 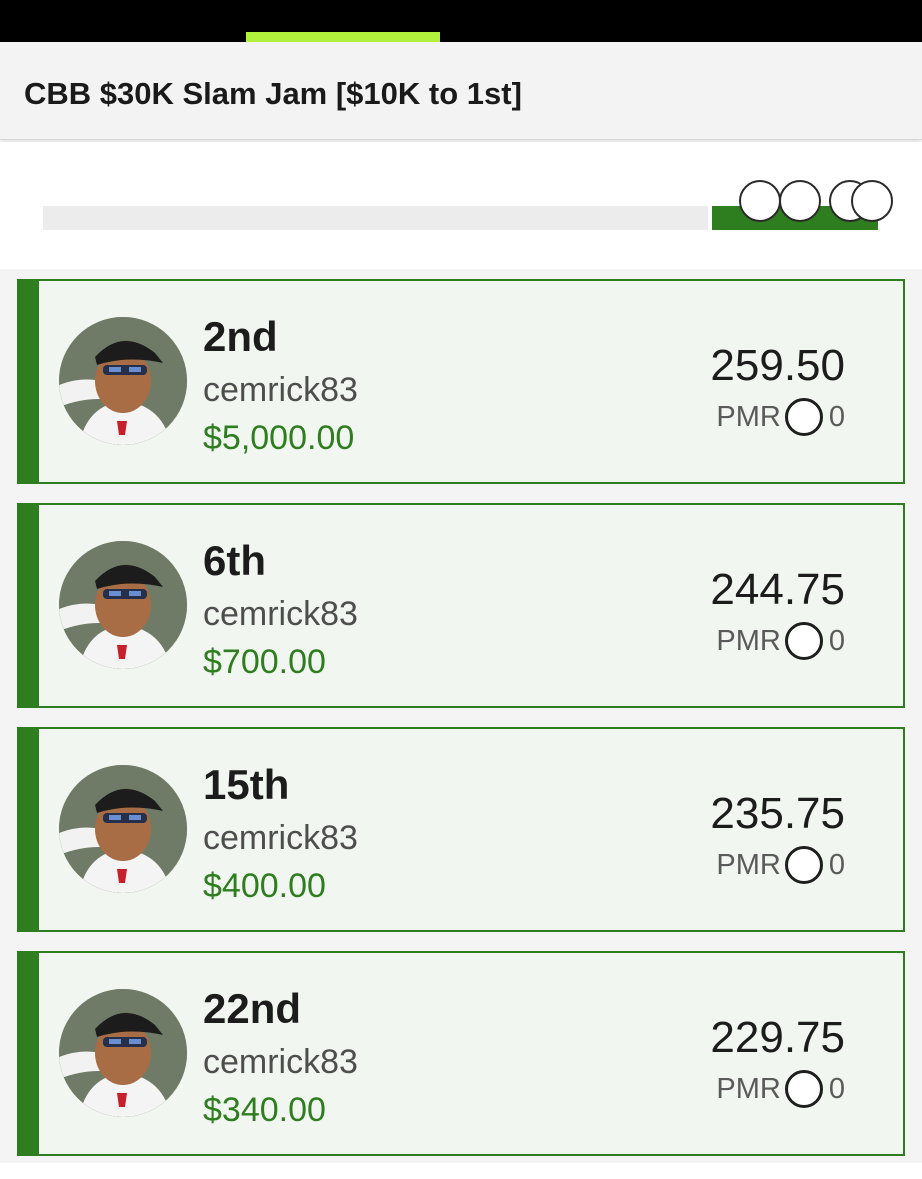 I want to click on rank-label: 22nd, so click(x=252, y=1008).